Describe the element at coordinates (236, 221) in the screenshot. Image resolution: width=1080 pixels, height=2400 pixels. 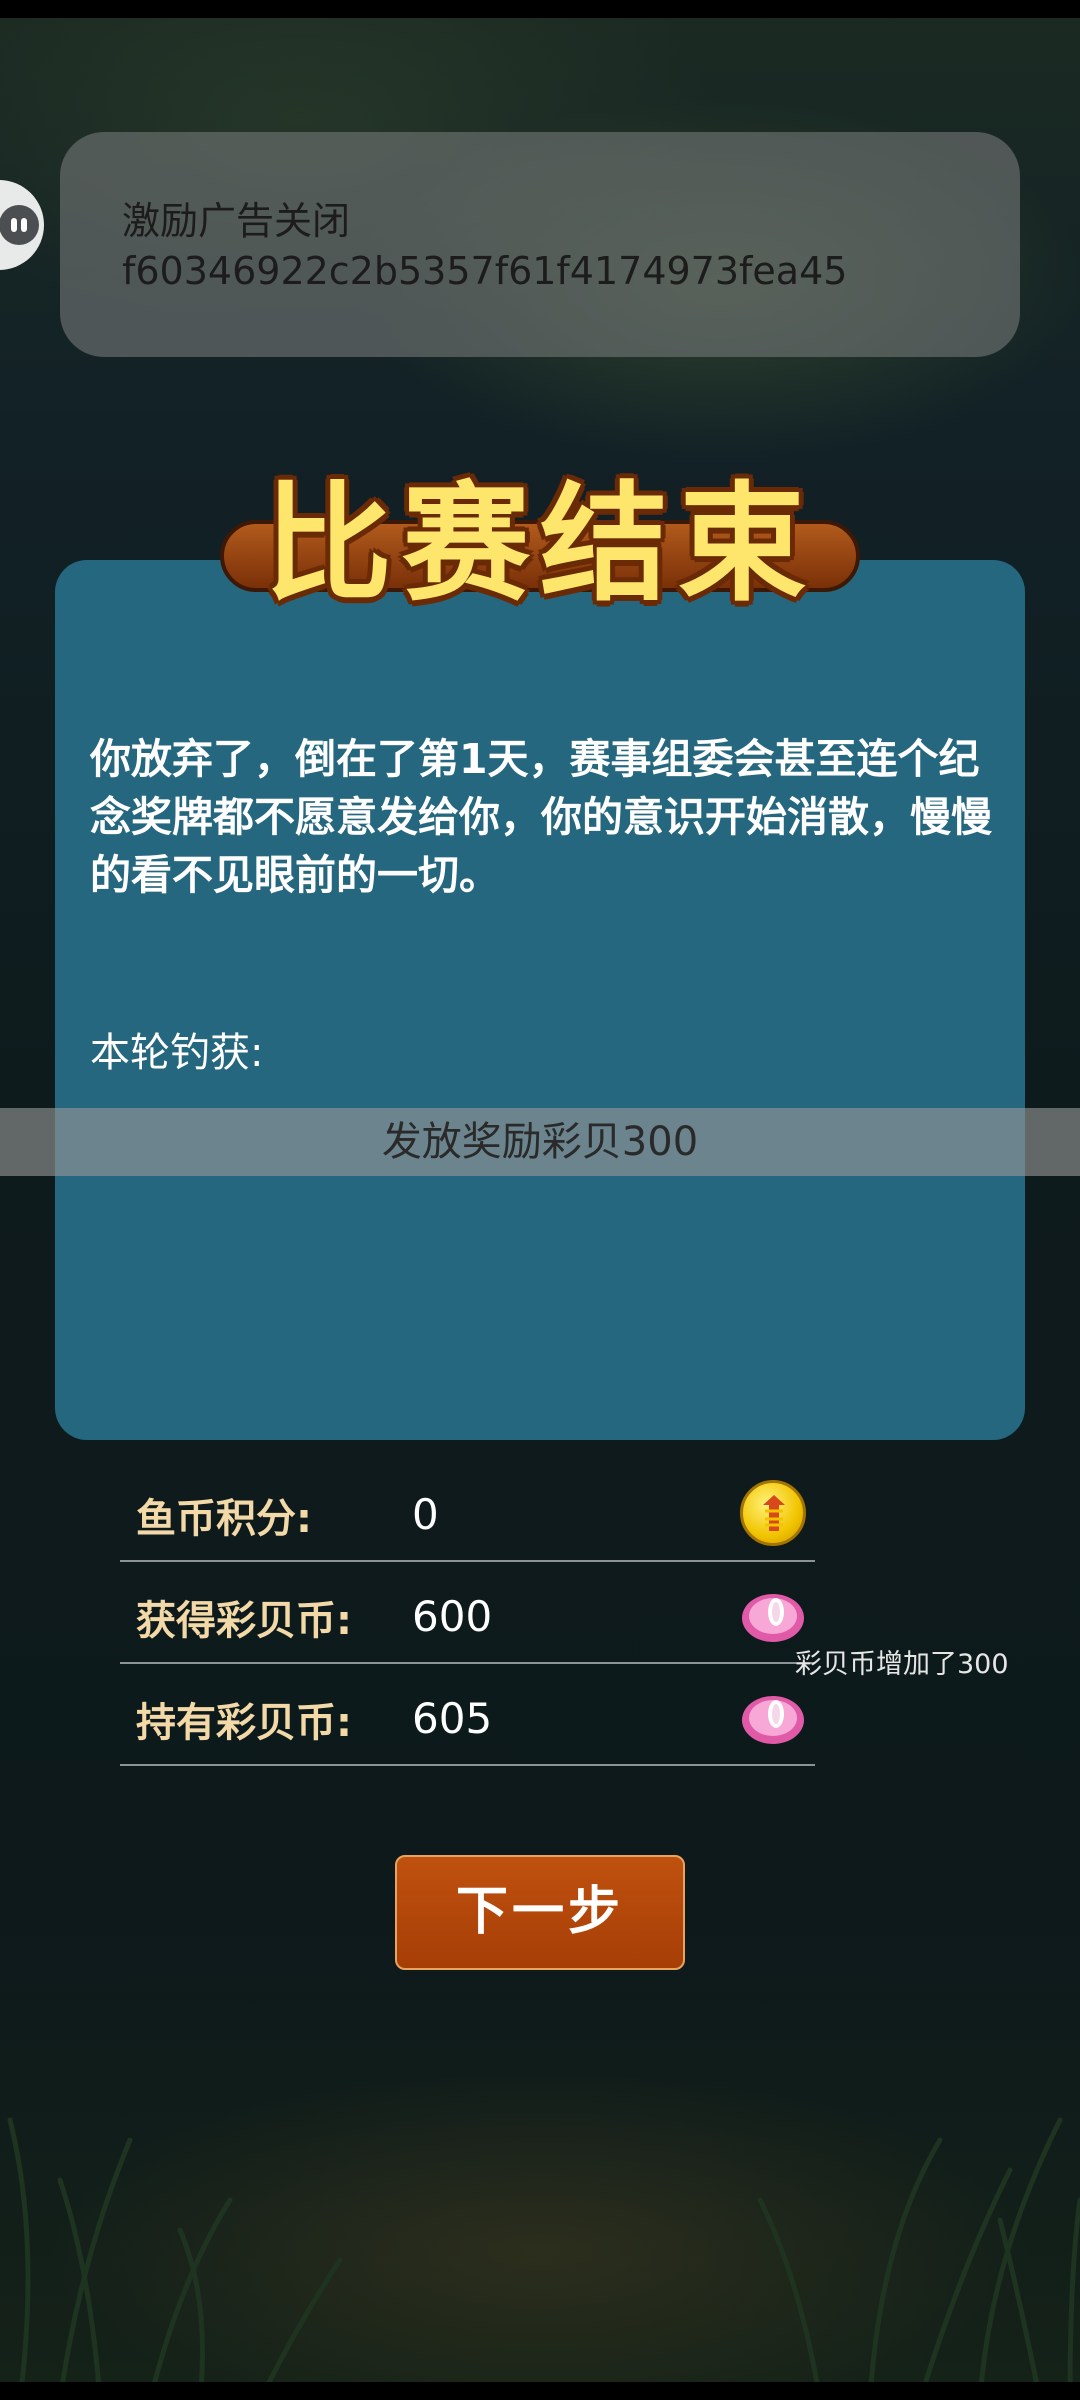
I see `toast-title: 激励广告关闭` at that location.